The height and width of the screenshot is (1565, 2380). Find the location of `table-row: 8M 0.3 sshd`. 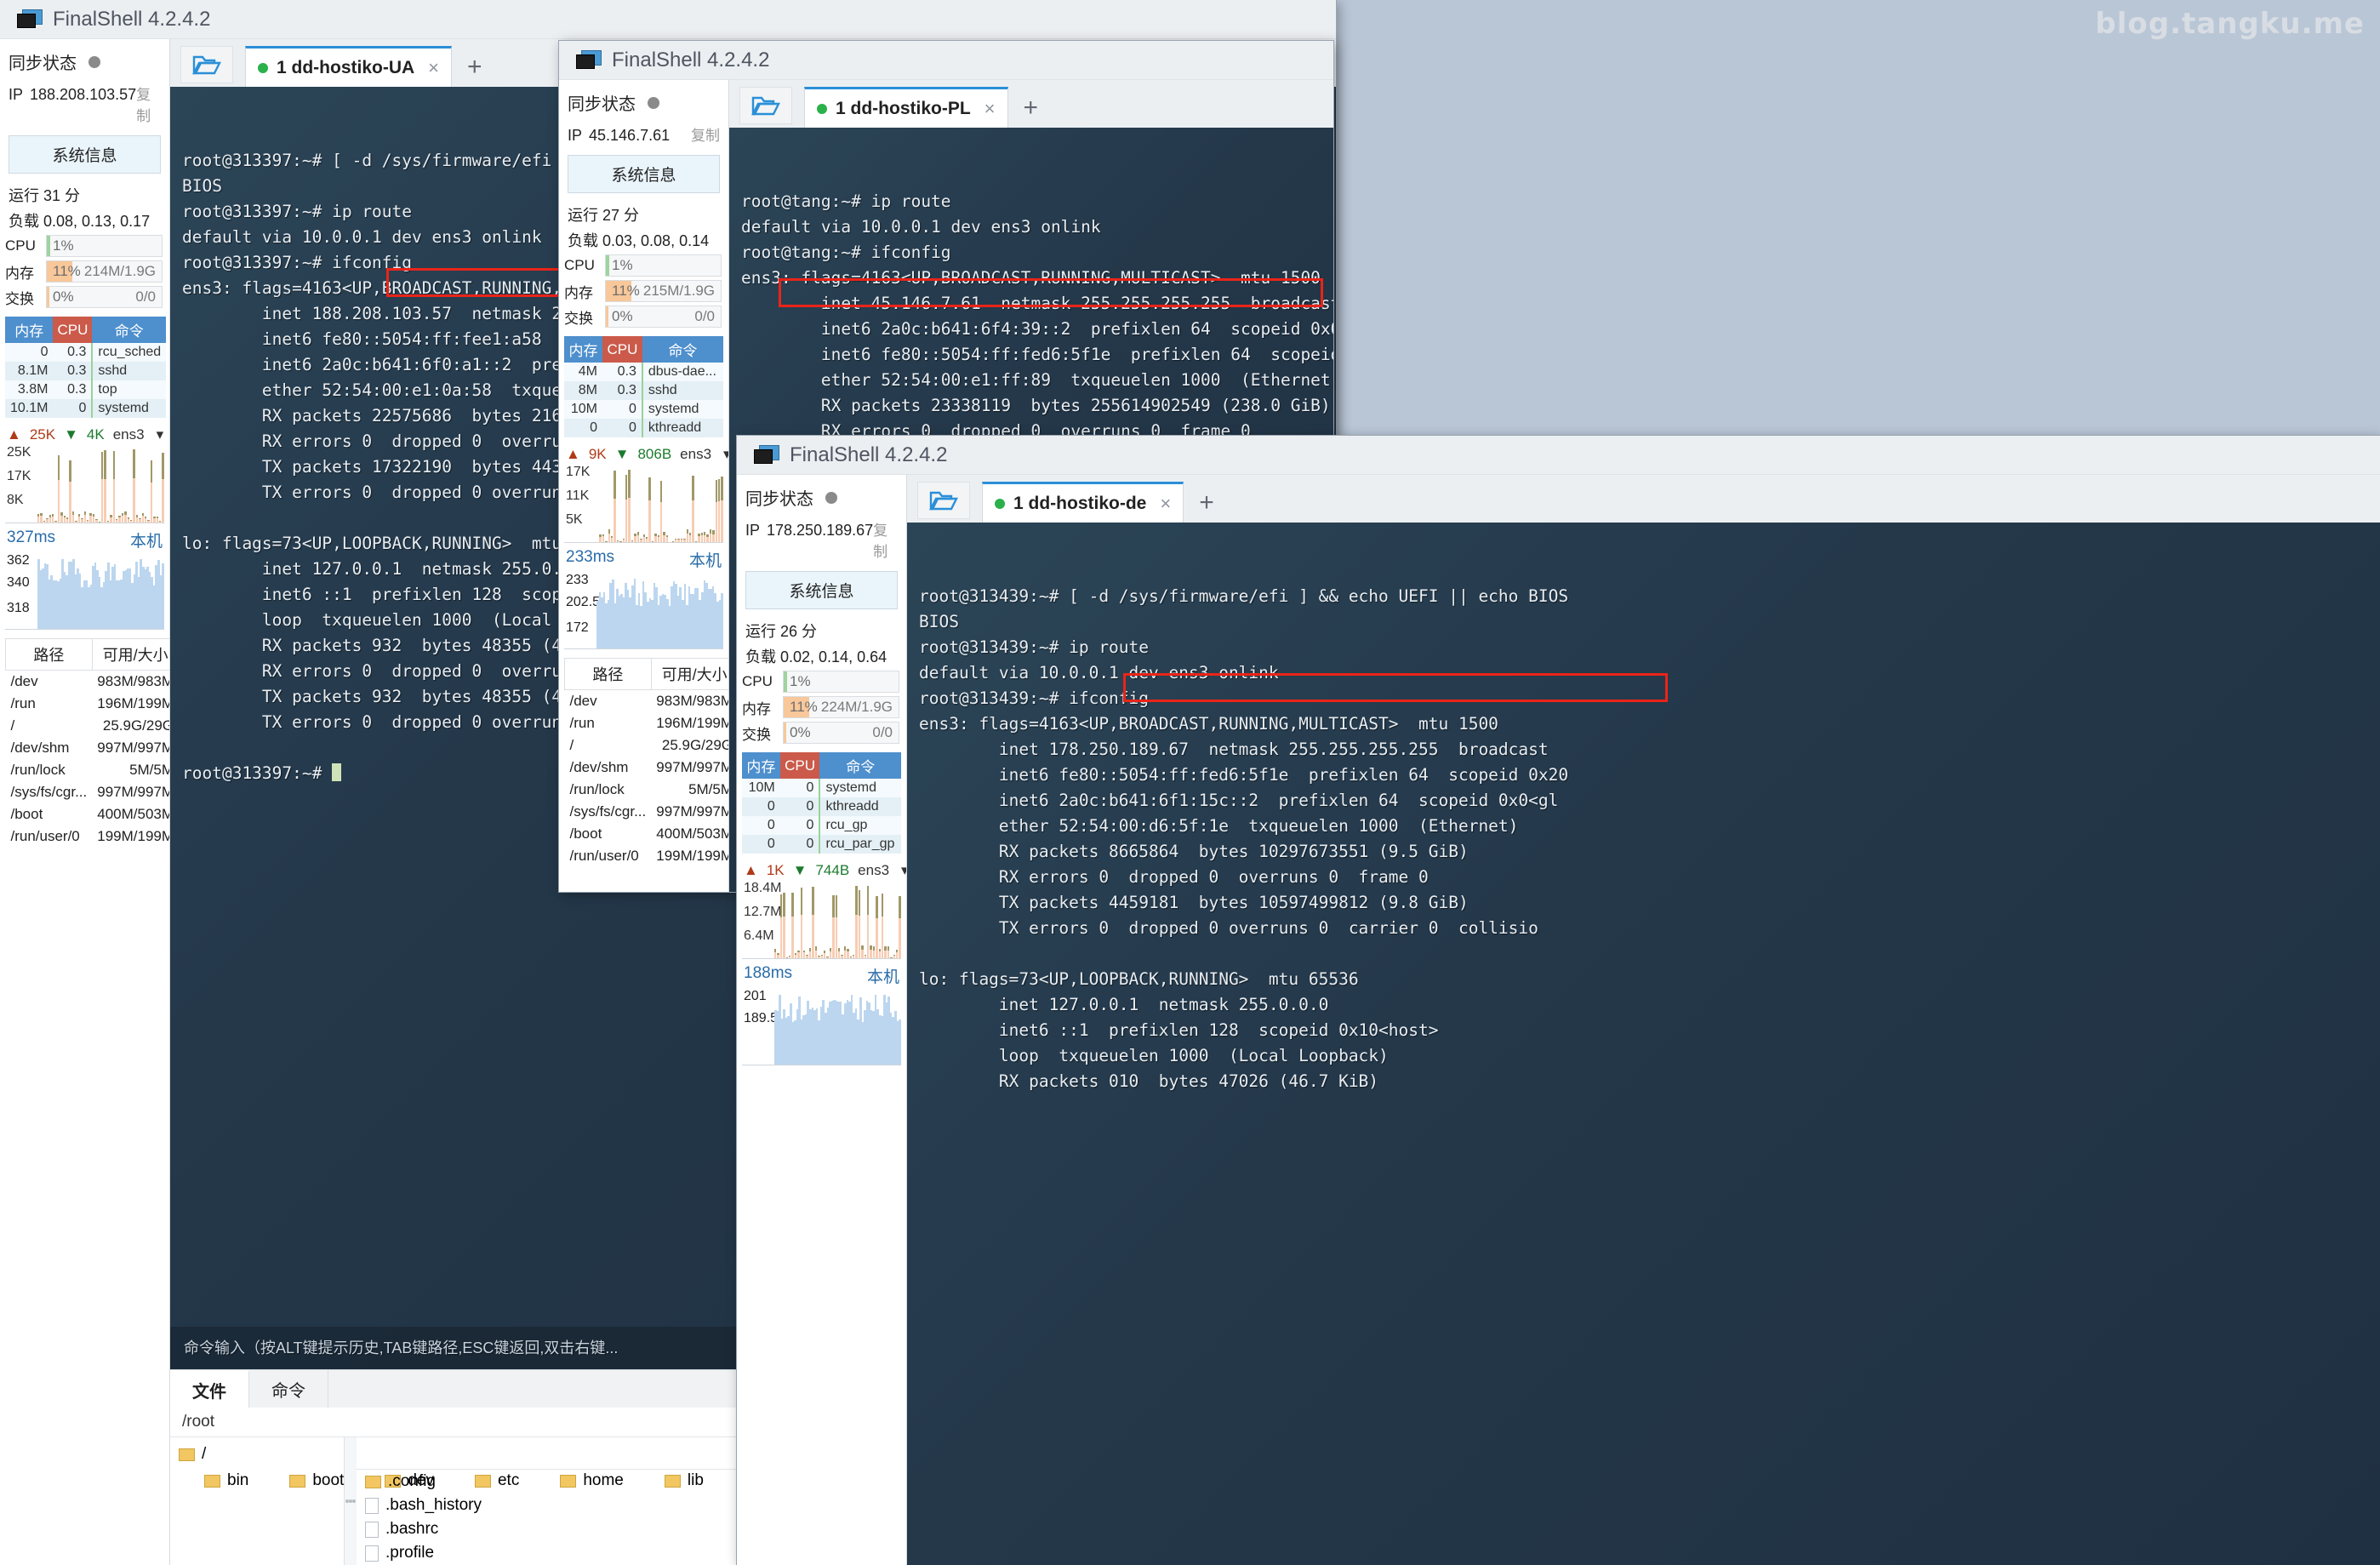

table-row: 8M 0.3 sshd is located at coordinates (643, 390).